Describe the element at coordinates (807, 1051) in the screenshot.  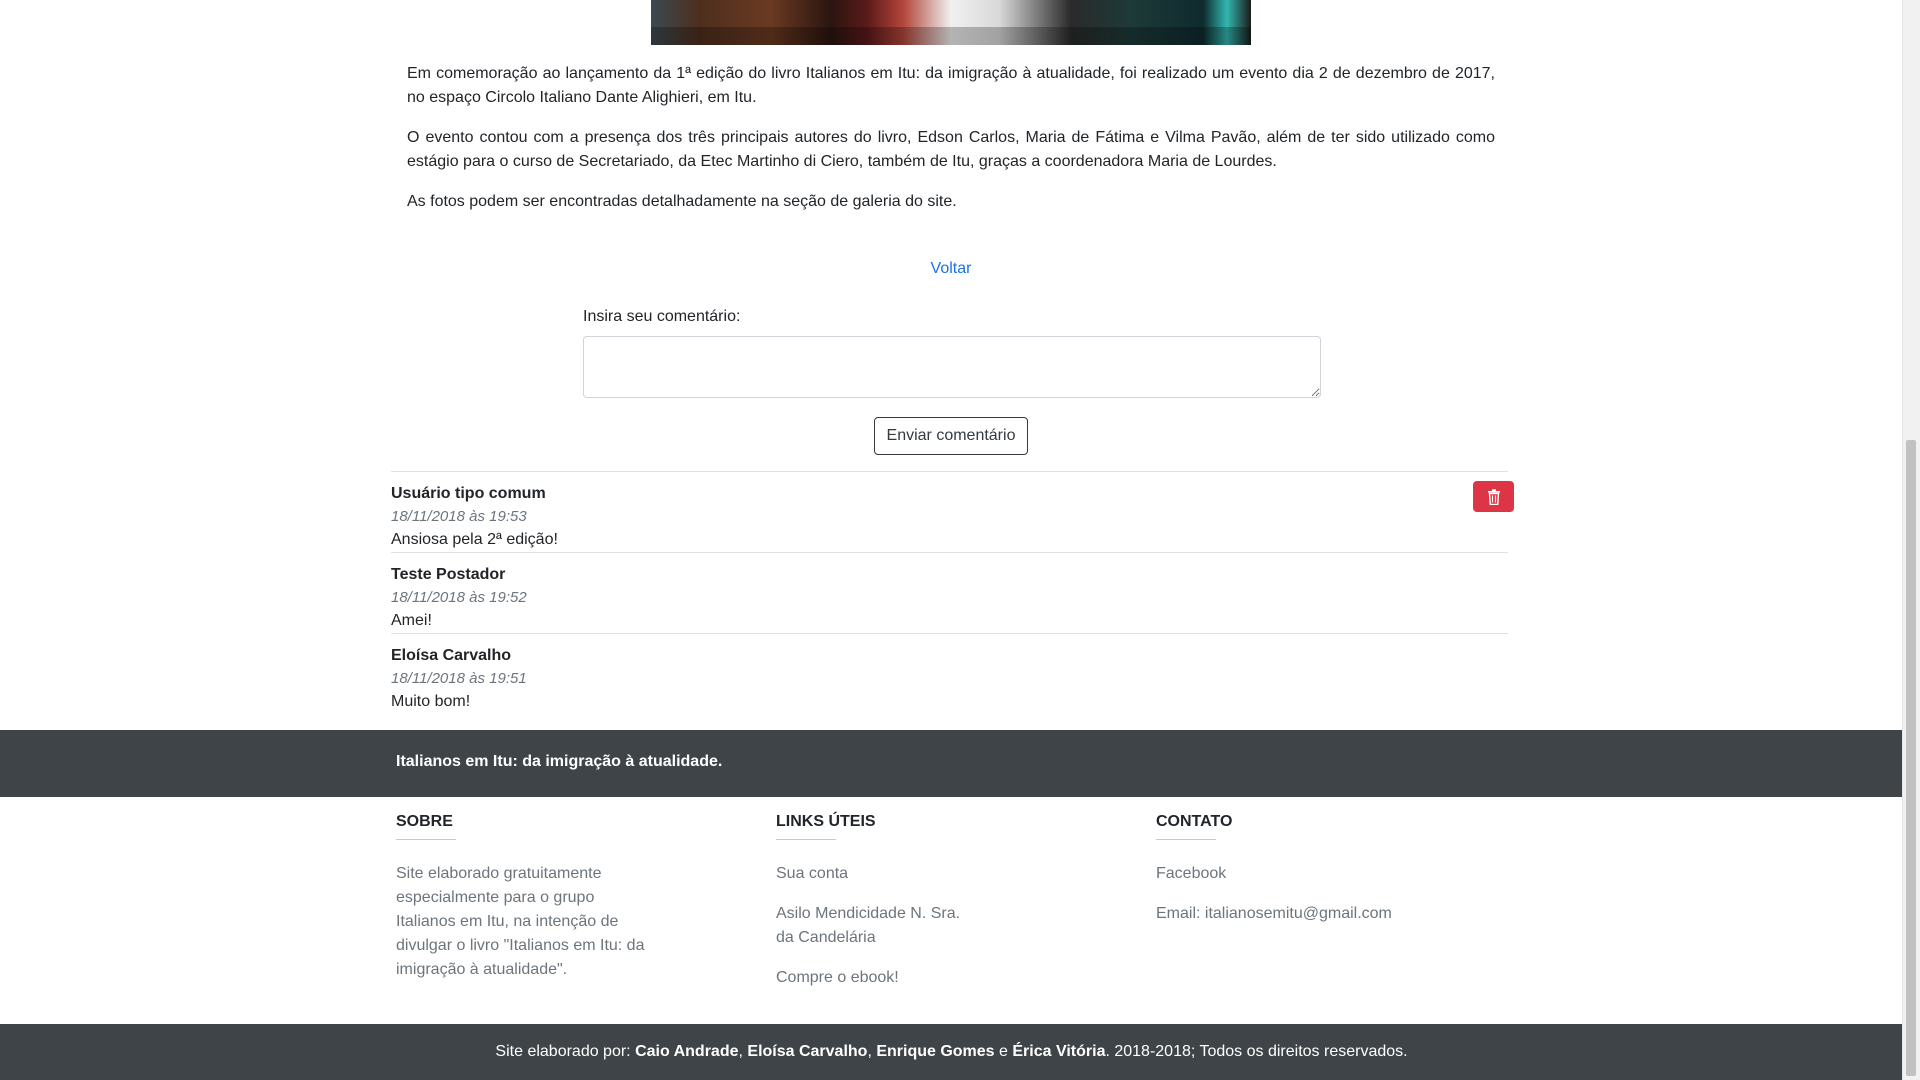
I see `credits-author: Eloísa Carvalho` at that location.